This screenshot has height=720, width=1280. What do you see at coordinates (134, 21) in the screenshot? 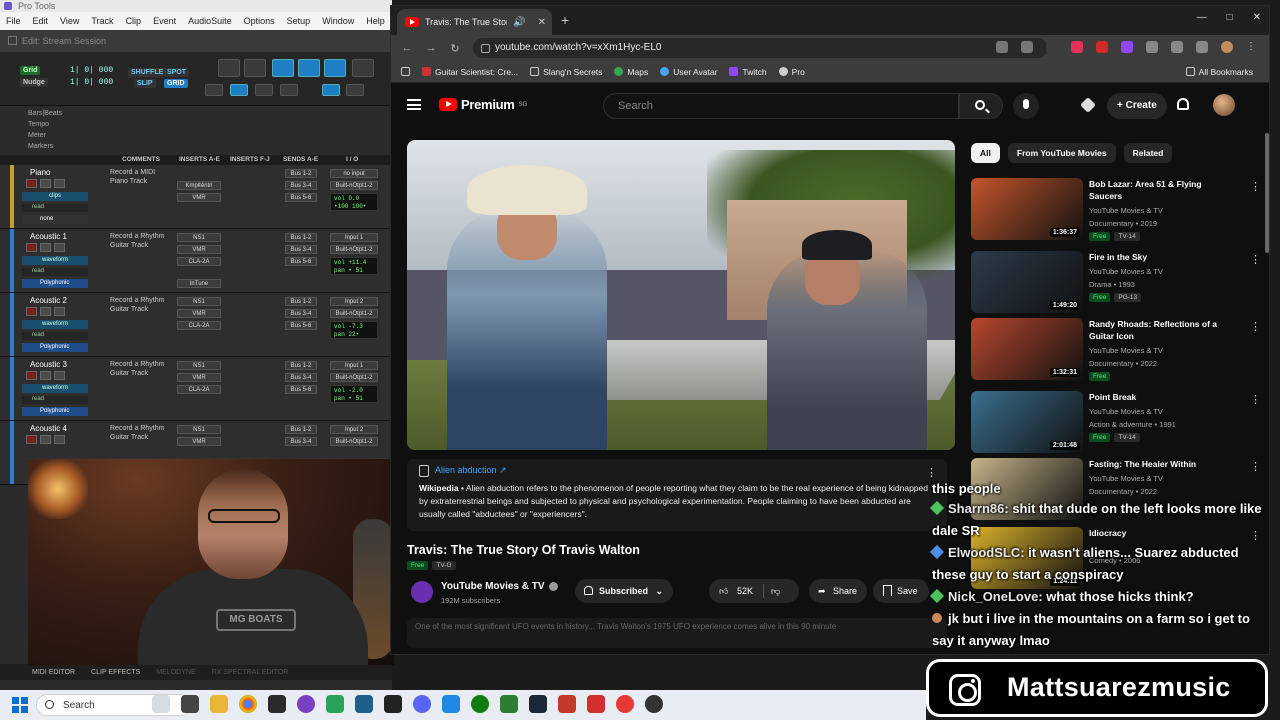
I see `menu-clip: Clip` at bounding box center [134, 21].